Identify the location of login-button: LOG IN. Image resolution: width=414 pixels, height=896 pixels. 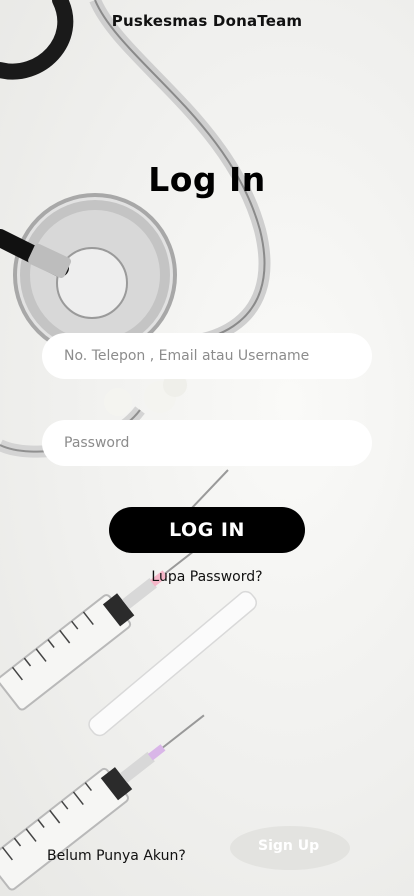
(207, 530).